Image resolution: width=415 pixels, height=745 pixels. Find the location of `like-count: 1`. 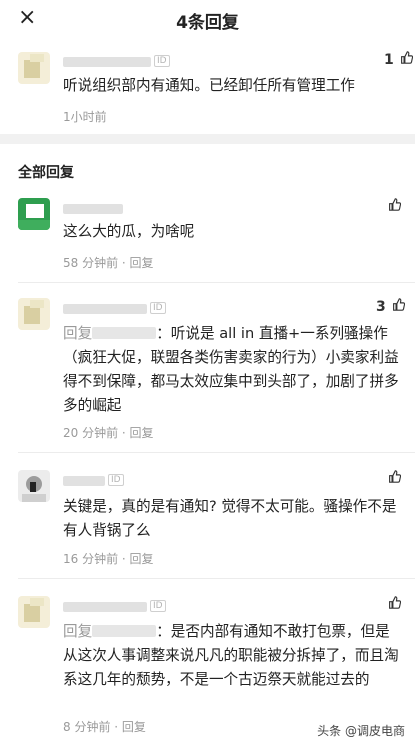

like-count: 1 is located at coordinates (389, 60).